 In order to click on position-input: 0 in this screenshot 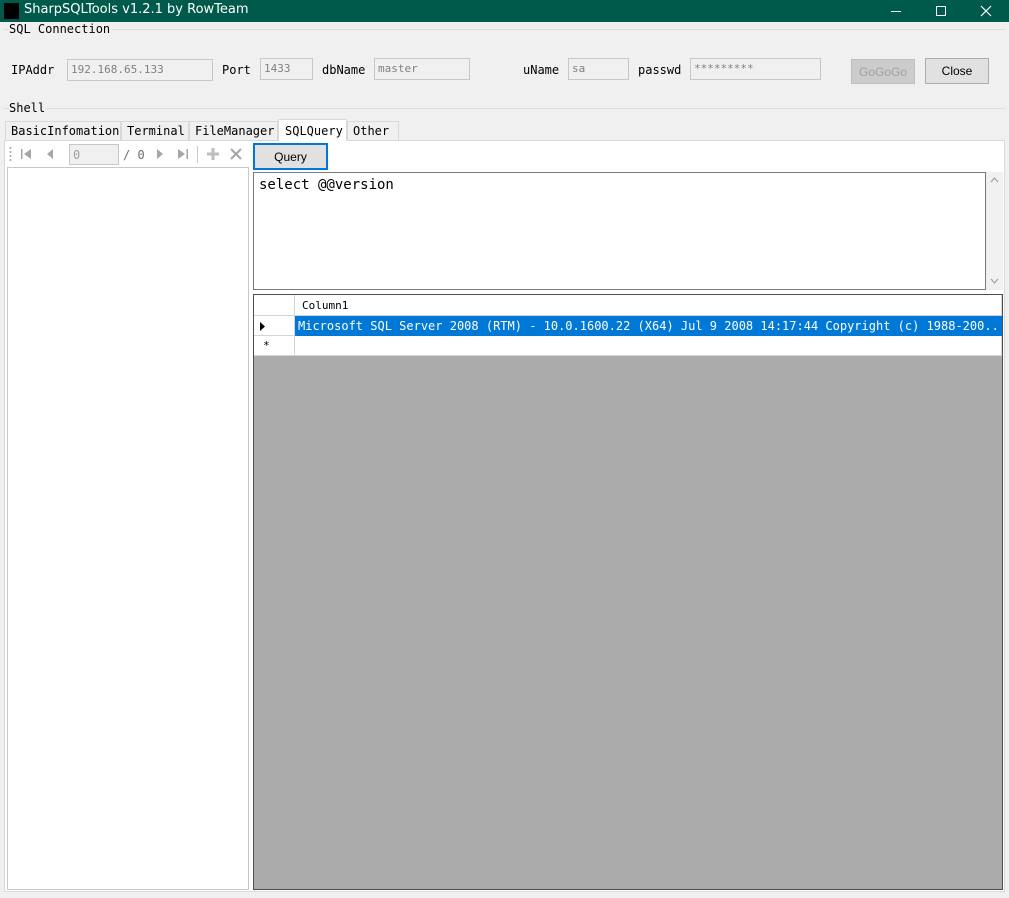, I will do `click(94, 154)`.